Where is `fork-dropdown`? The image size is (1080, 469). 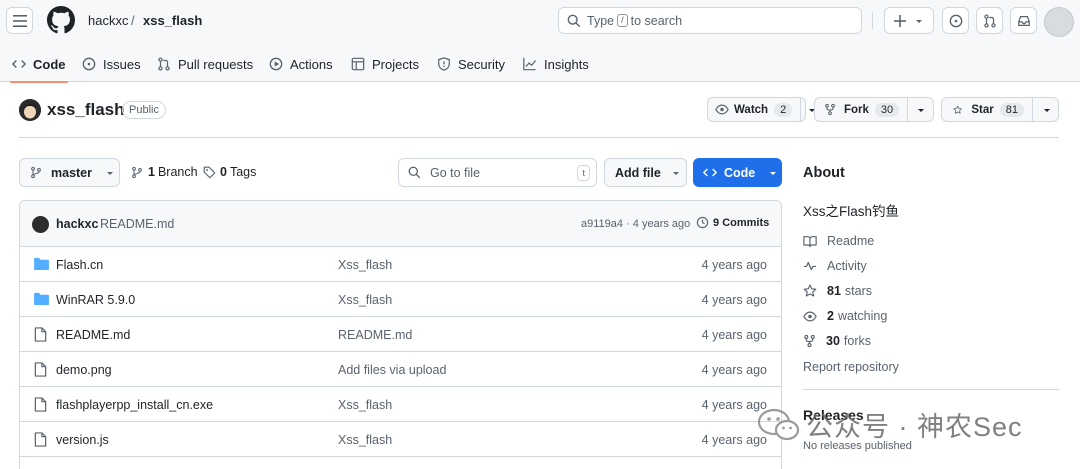
fork-dropdown is located at coordinates (920, 109).